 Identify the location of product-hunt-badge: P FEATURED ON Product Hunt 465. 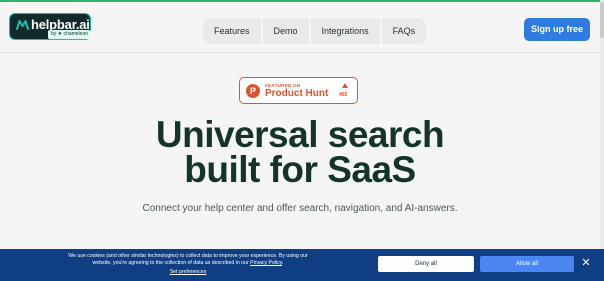
(298, 90).